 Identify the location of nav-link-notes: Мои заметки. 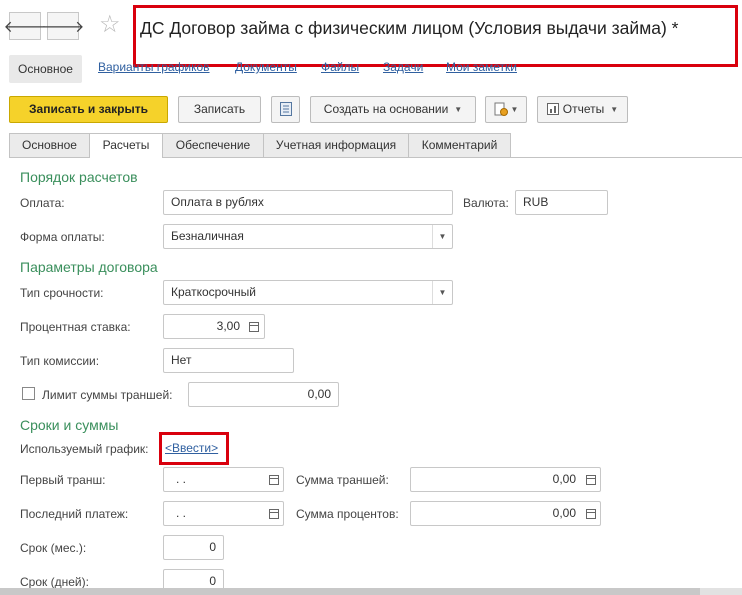
(481, 67).